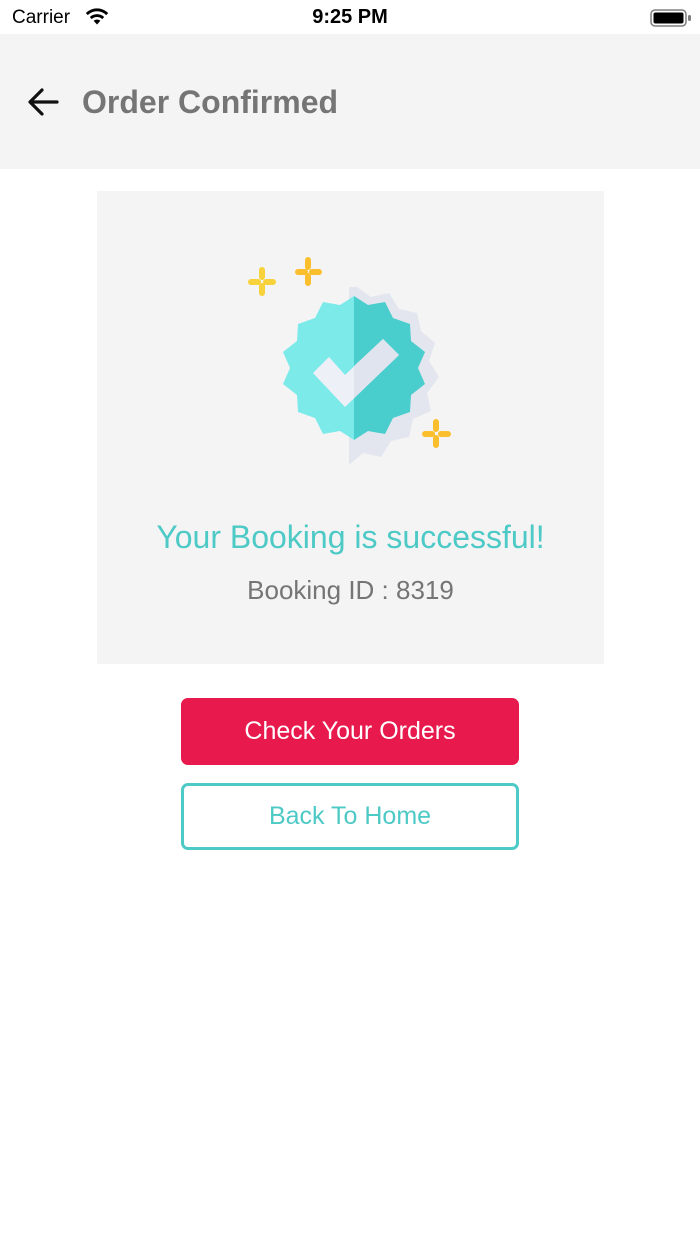  I want to click on status-bar: Carrier 9:25 PM, so click(350, 17).